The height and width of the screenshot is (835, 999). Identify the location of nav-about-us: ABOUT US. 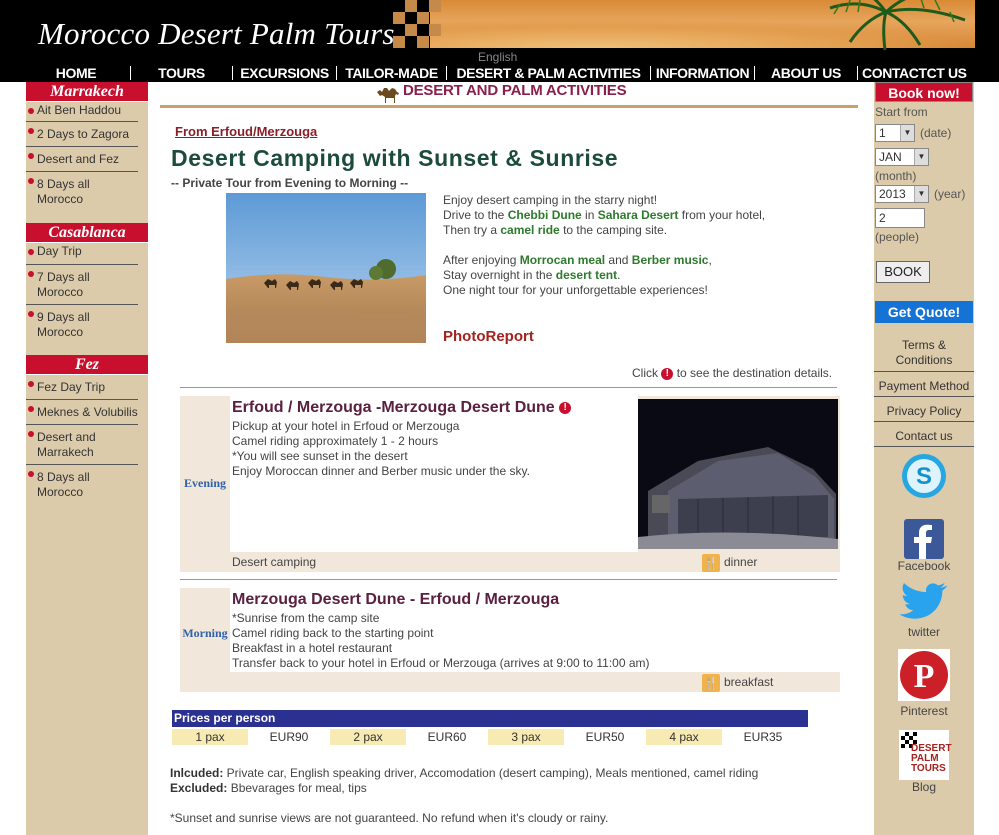
(806, 73).